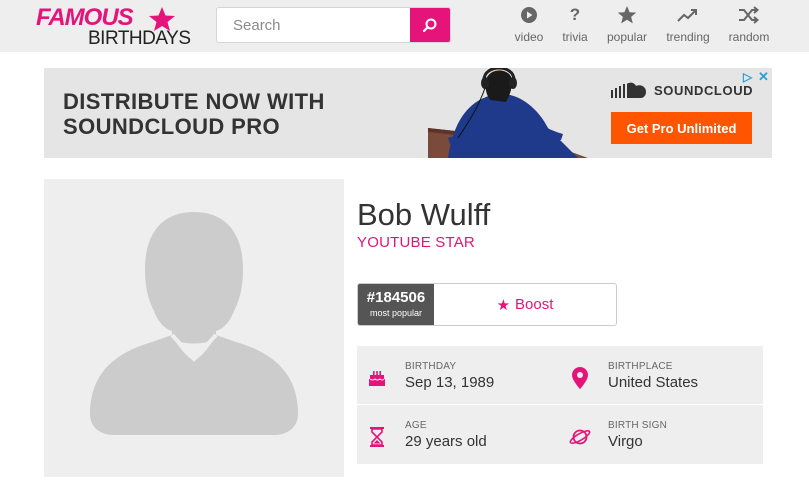 This screenshot has width=809, height=485. Describe the element at coordinates (377, 378) in the screenshot. I see `cake-icon` at that location.